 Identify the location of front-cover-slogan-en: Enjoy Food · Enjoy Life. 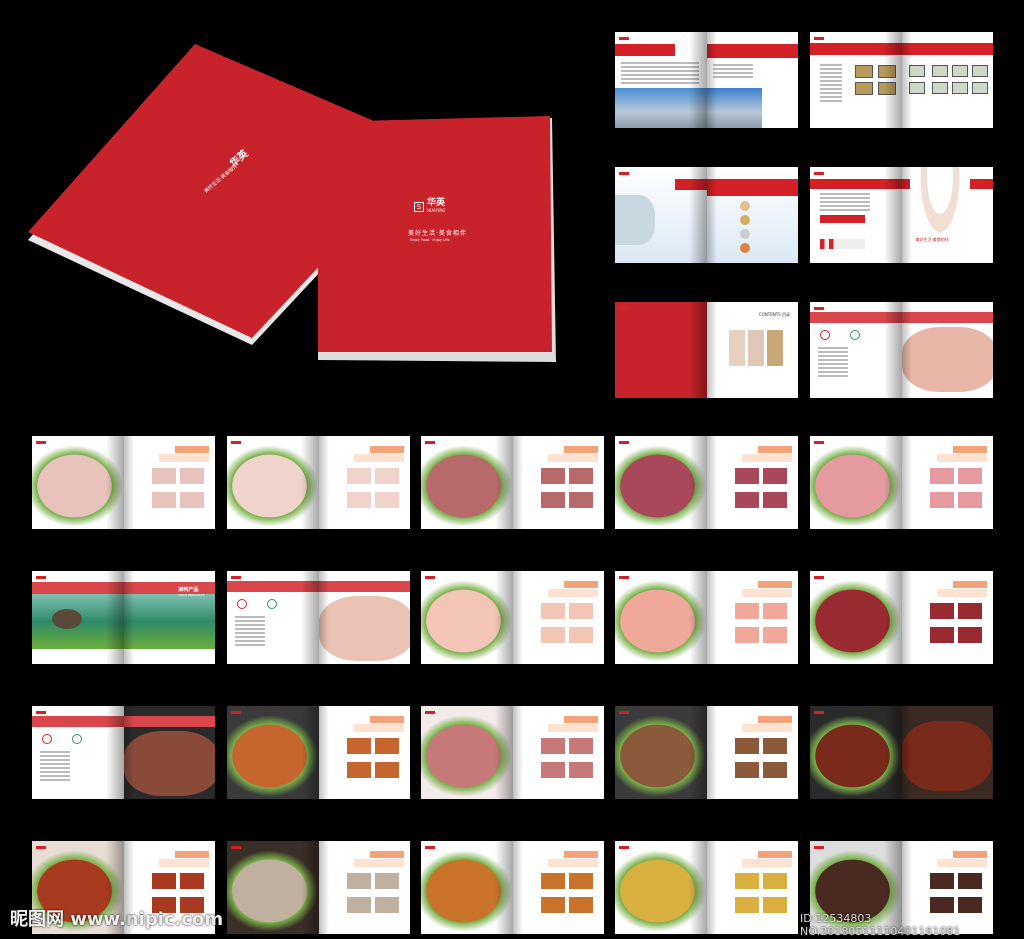
(430, 240).